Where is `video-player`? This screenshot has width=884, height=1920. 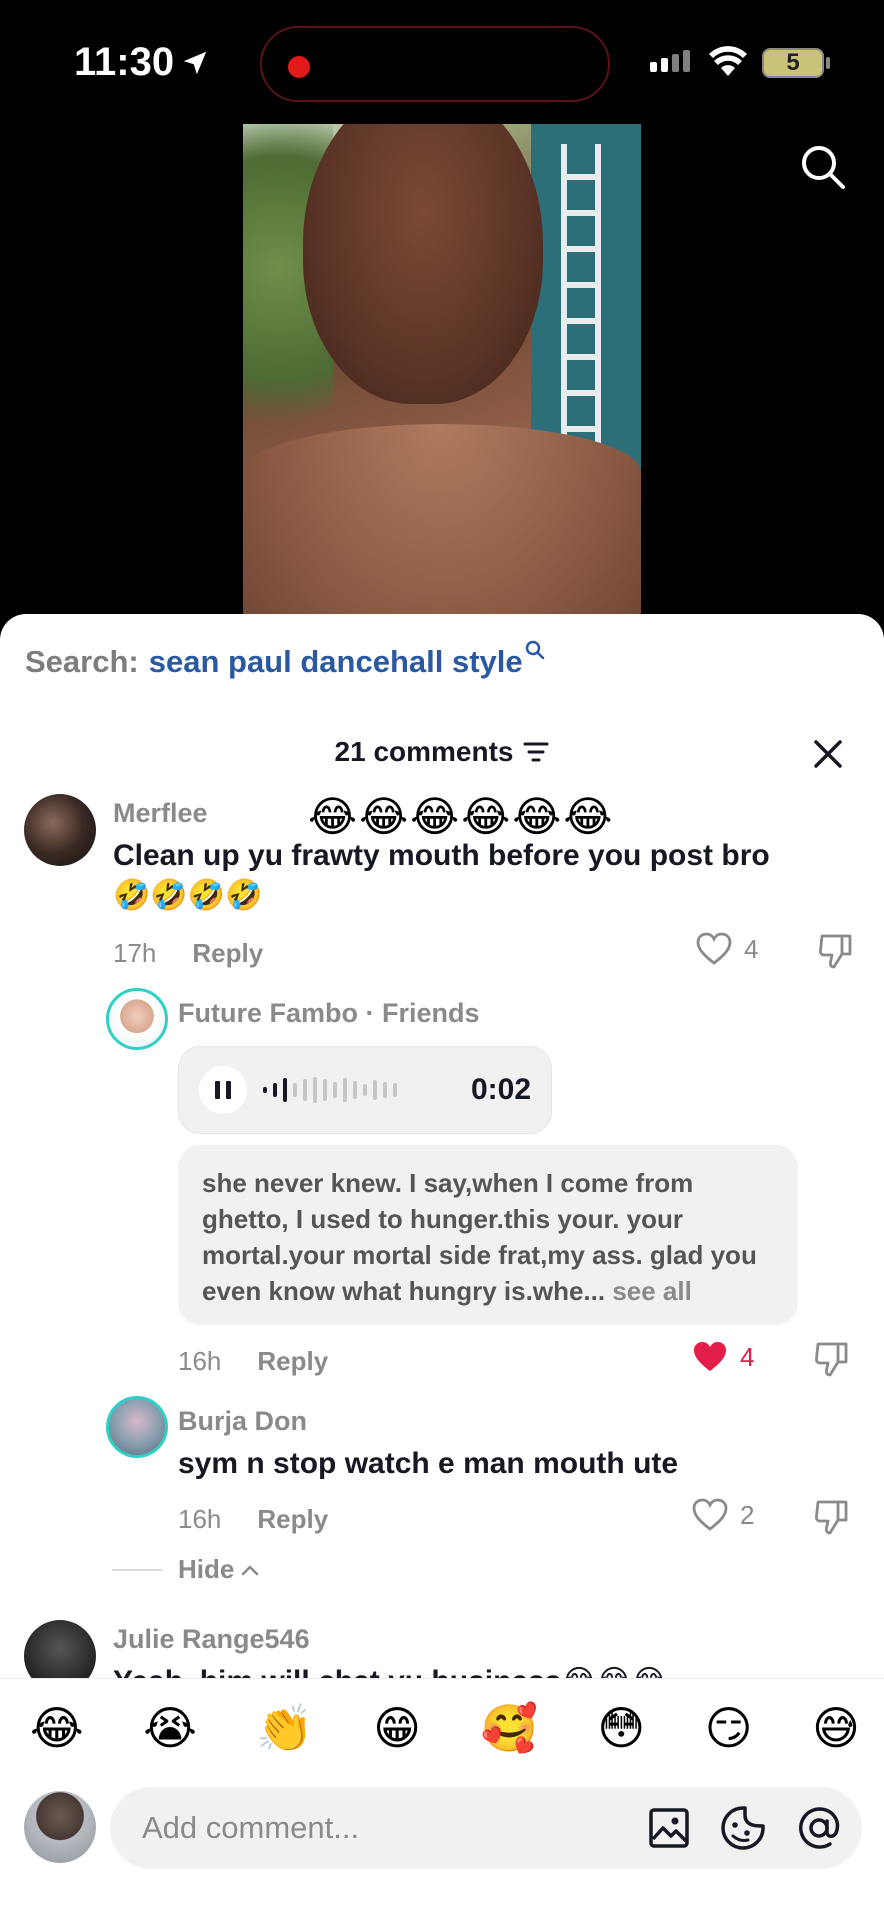 video-player is located at coordinates (442, 369).